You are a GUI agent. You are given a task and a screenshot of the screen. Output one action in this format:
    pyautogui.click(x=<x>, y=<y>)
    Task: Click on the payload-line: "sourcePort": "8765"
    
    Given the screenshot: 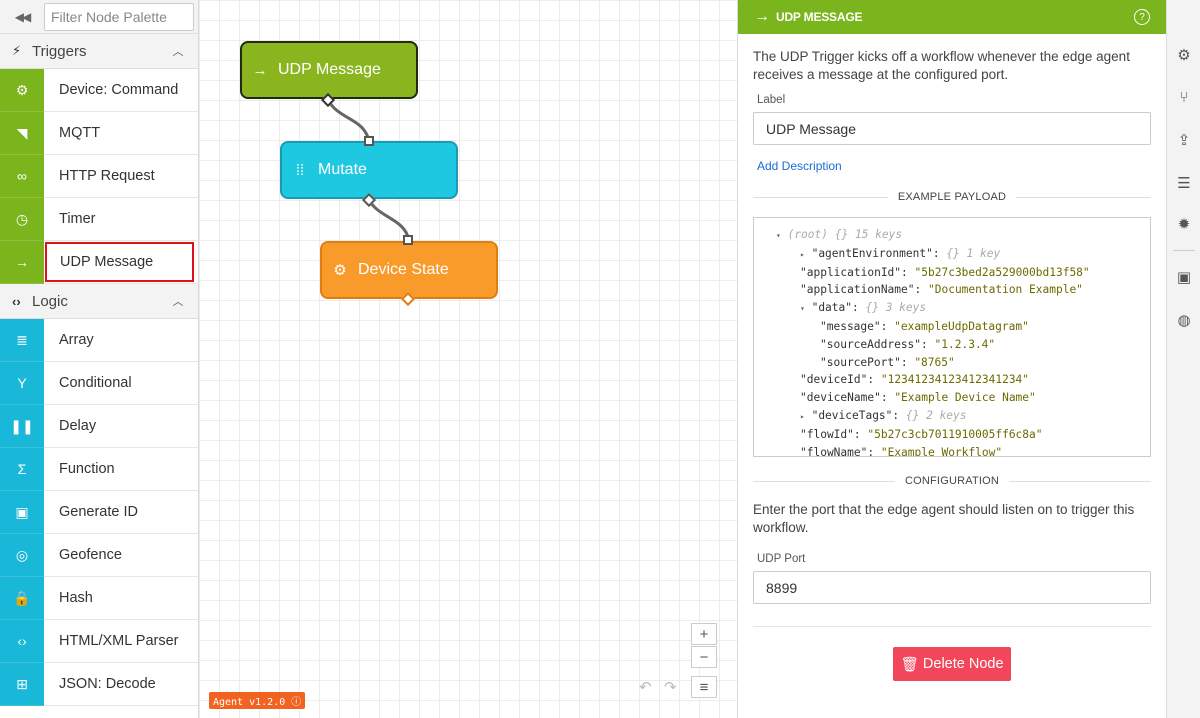 What is the action you would take?
    pyautogui.click(x=952, y=363)
    